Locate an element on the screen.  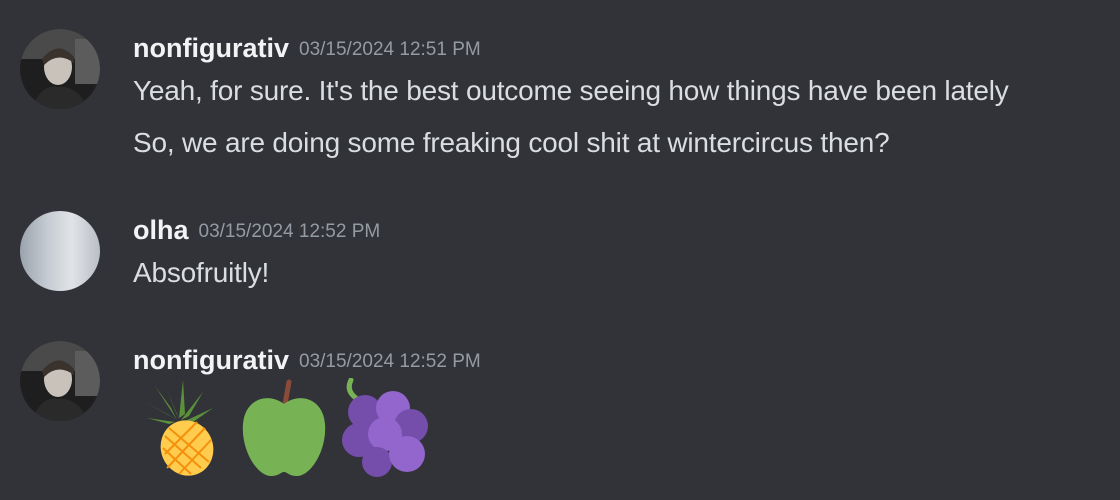
message-header: nonfigurativ 03/15/2024 12:51 PM is located at coordinates (307, 48).